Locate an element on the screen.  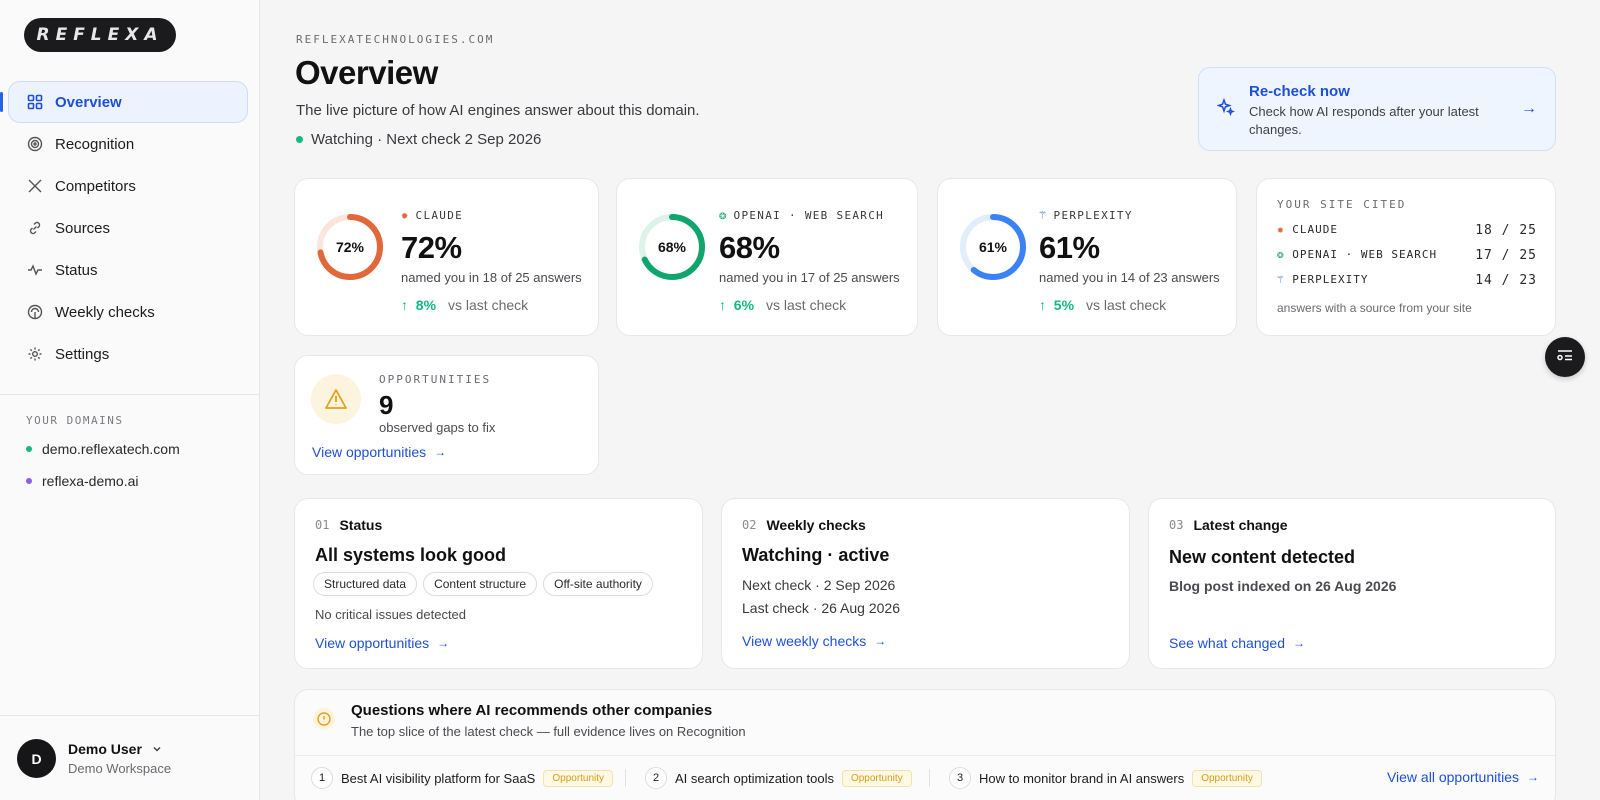
latest-change-text: Blog post indexed on 26 Aug 2026 is located at coordinates (1283, 586).